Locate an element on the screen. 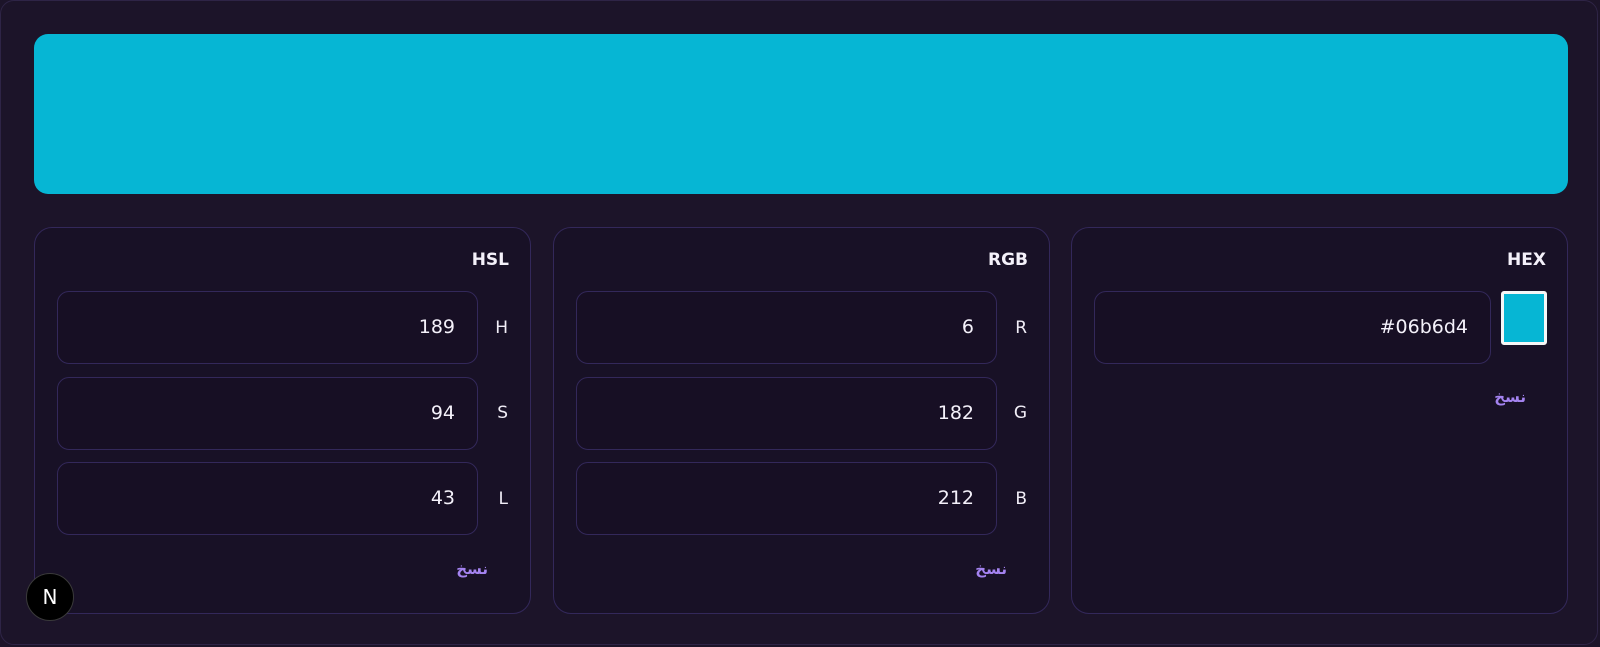  hsl-copy-button: نسخ is located at coordinates (472, 569).